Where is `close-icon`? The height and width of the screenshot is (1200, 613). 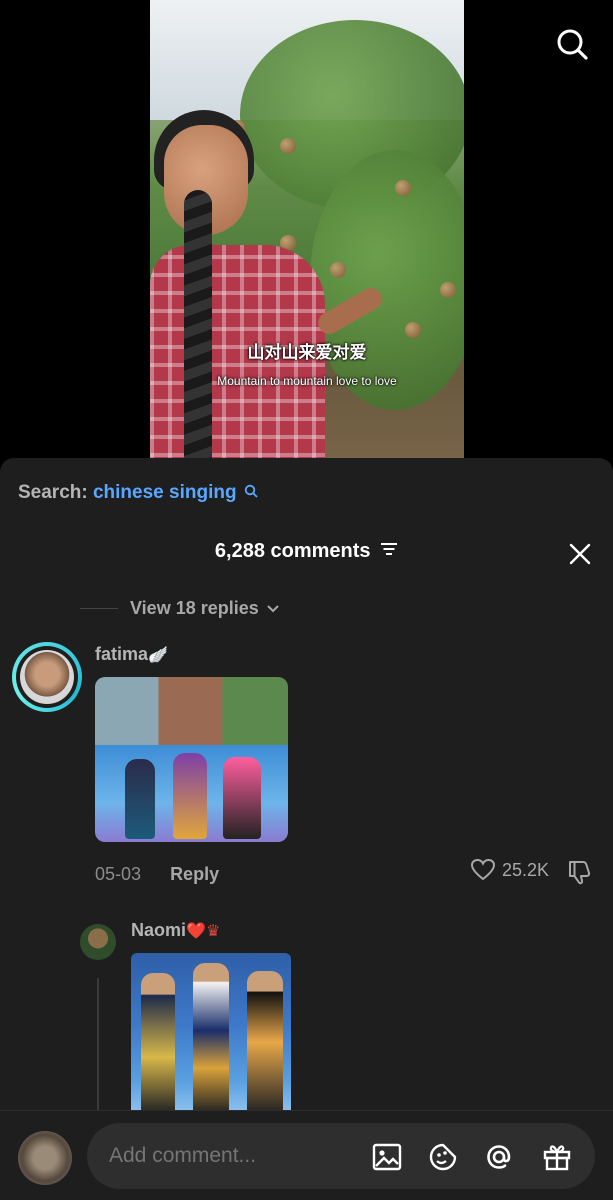 close-icon is located at coordinates (580, 554).